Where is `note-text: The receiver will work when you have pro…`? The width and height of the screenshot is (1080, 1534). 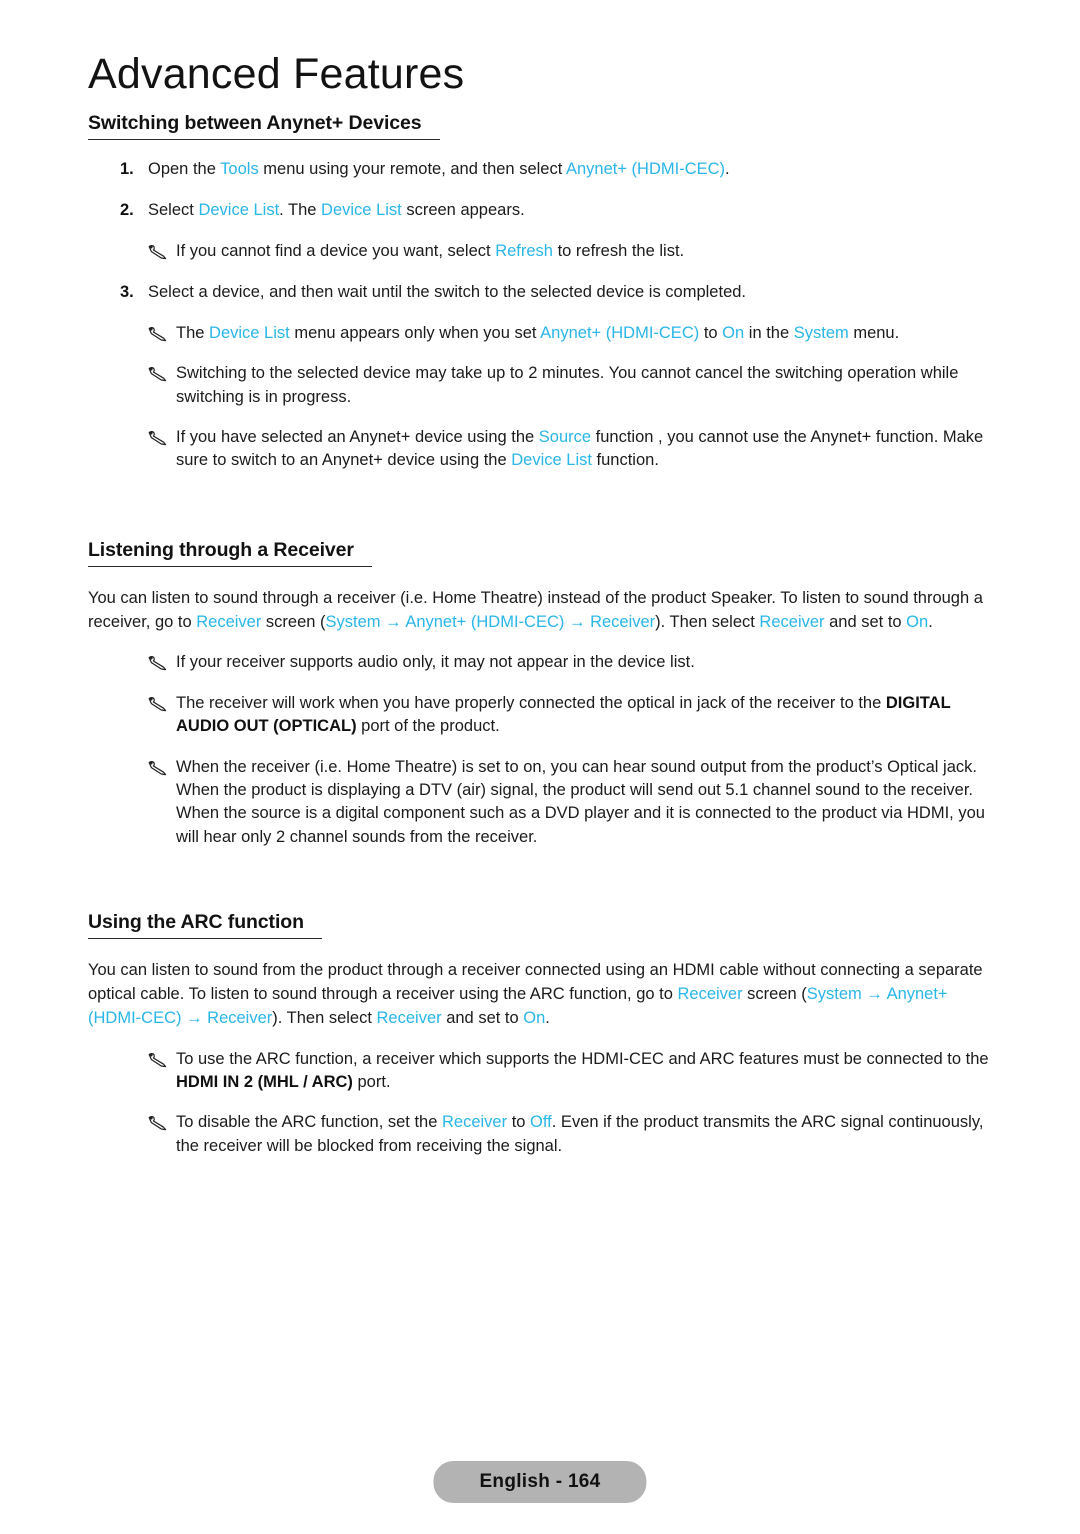
note-text: The receiver will work when you have pro… is located at coordinates (563, 714).